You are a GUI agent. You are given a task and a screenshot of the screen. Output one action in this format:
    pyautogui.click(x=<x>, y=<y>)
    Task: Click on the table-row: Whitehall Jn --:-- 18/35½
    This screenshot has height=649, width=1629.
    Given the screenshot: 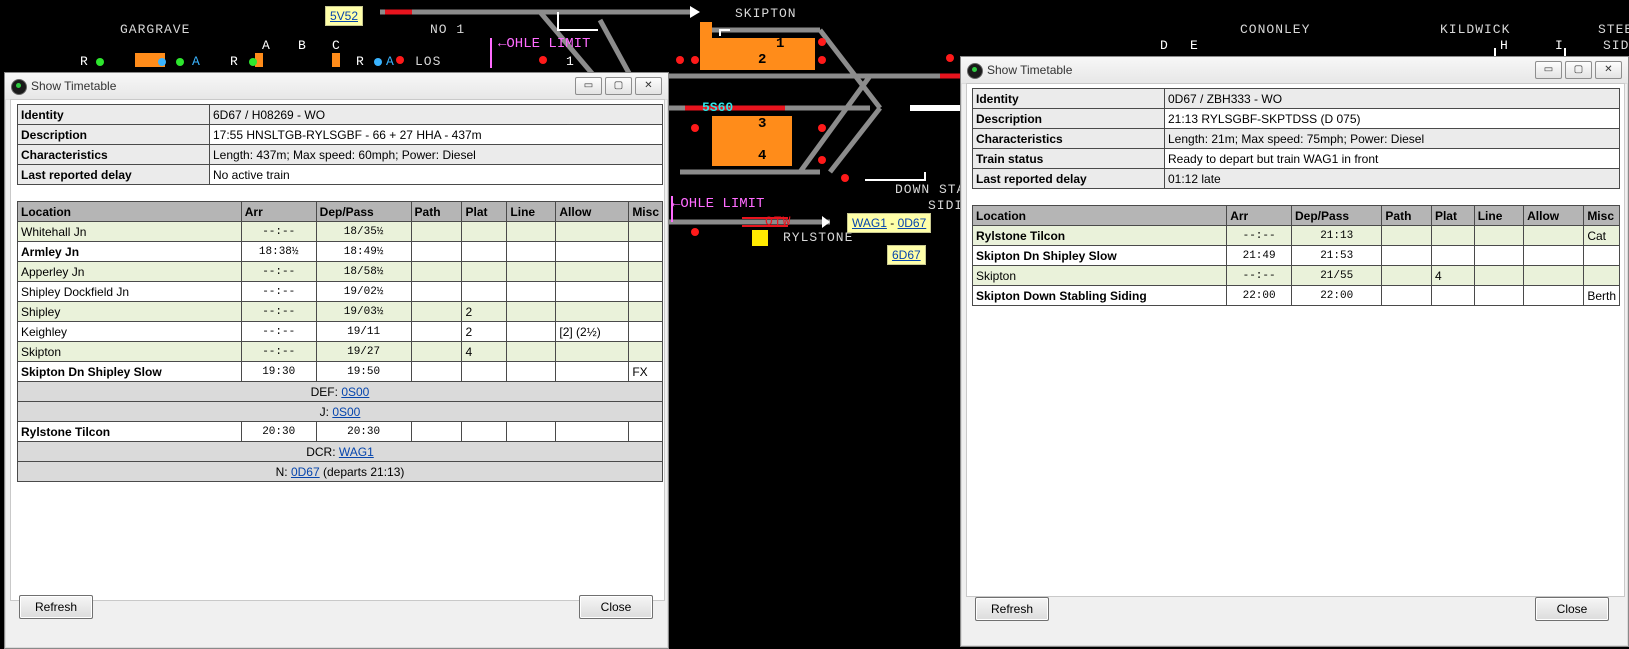 What is the action you would take?
    pyautogui.click(x=340, y=231)
    